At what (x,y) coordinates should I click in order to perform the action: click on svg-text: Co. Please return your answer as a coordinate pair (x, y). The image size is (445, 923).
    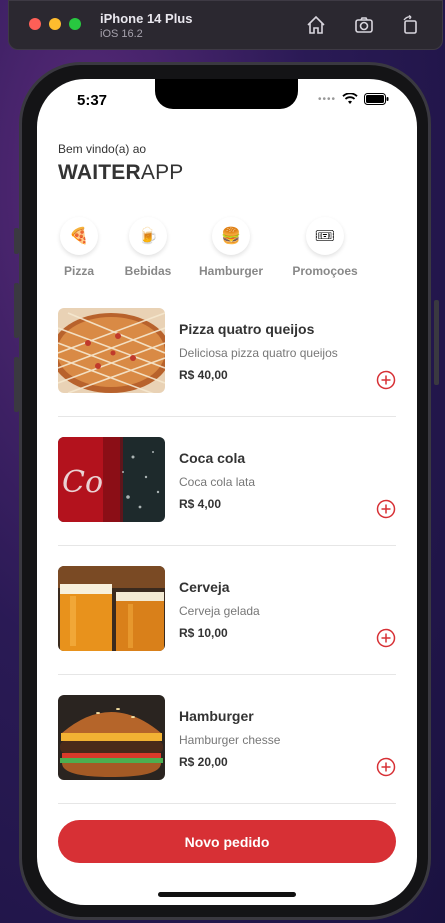
    Looking at the image, I should click on (82, 482).